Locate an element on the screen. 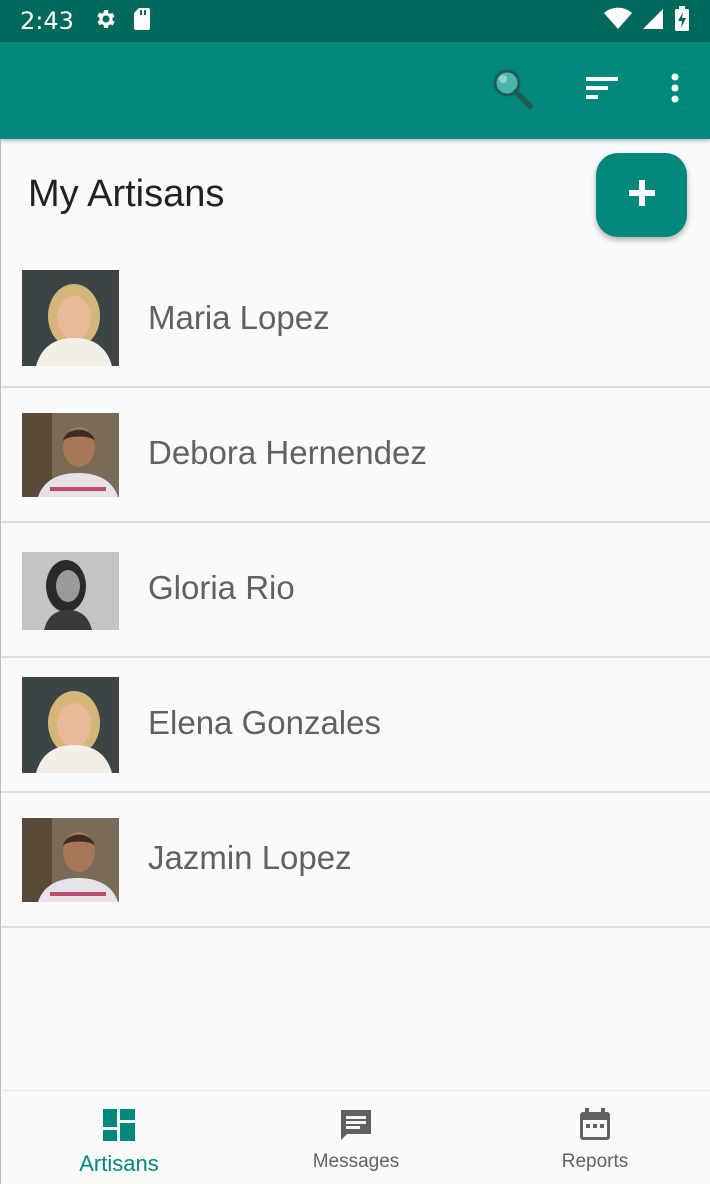  nav-label: Artisans is located at coordinates (119, 1163).